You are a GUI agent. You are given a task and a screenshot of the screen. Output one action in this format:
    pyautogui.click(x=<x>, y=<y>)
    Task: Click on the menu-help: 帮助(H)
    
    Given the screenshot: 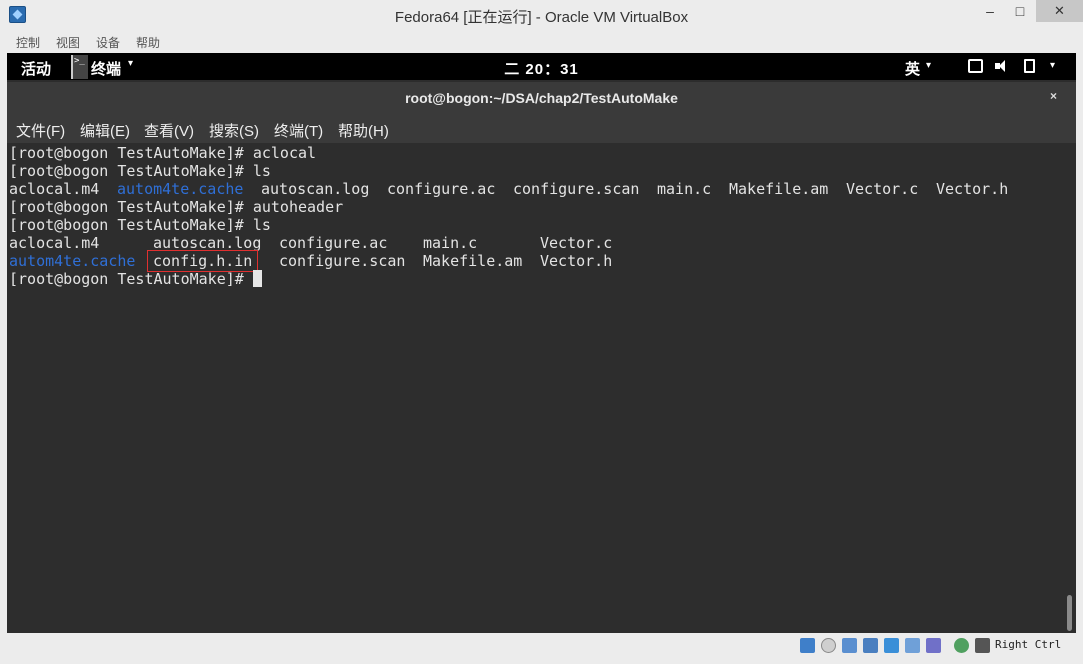 What is the action you would take?
    pyautogui.click(x=363, y=130)
    